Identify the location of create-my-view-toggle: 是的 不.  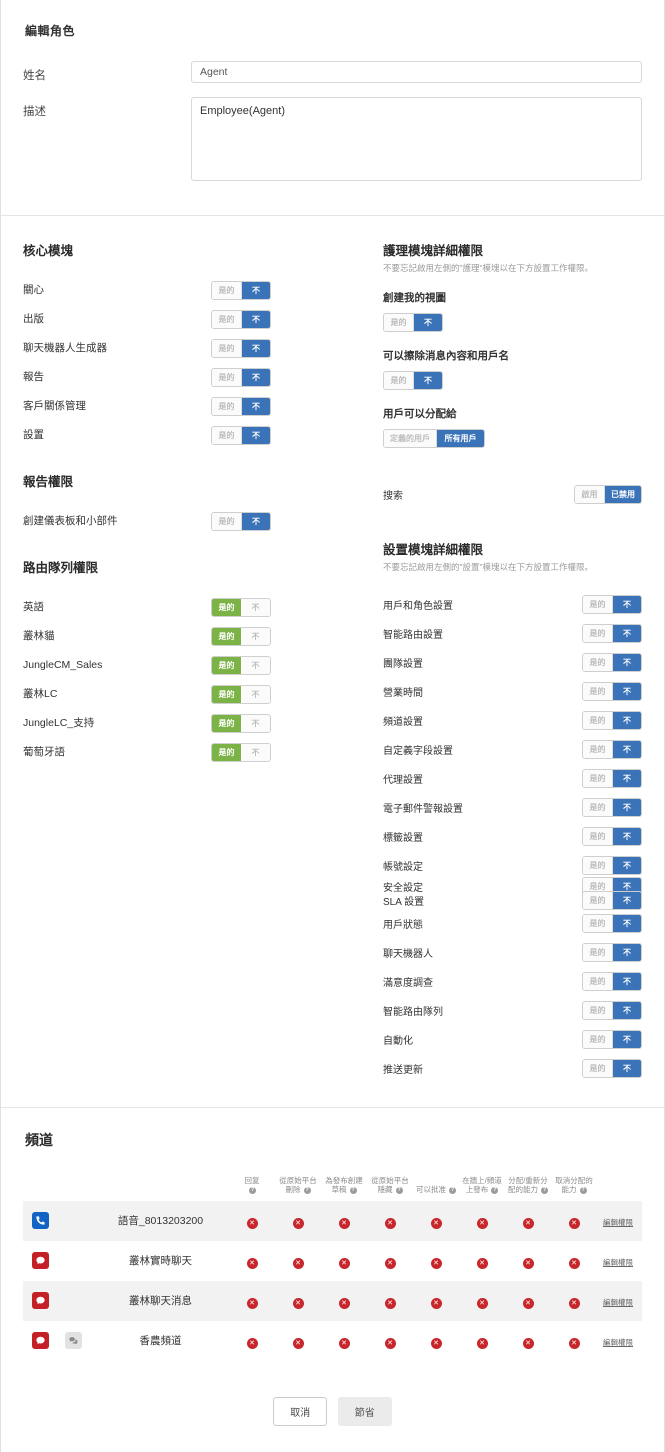
(413, 323).